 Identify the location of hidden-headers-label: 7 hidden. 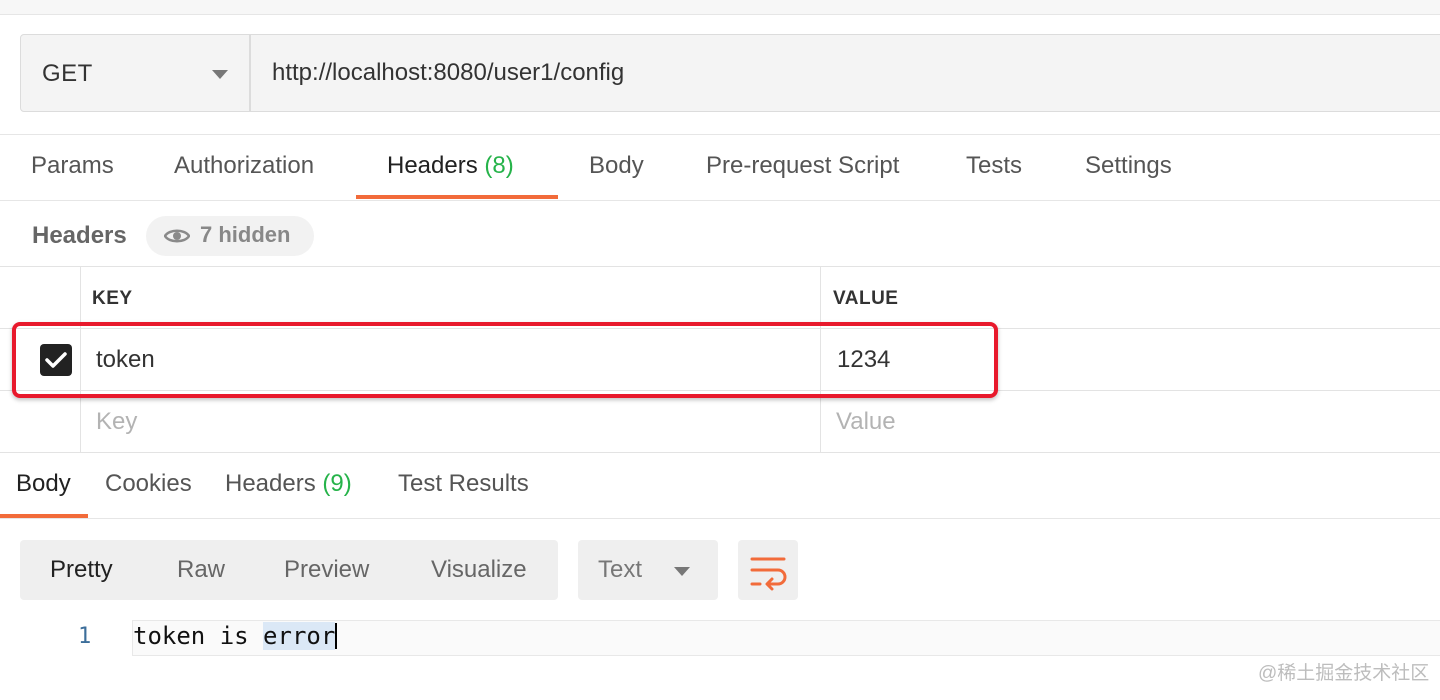
(245, 235).